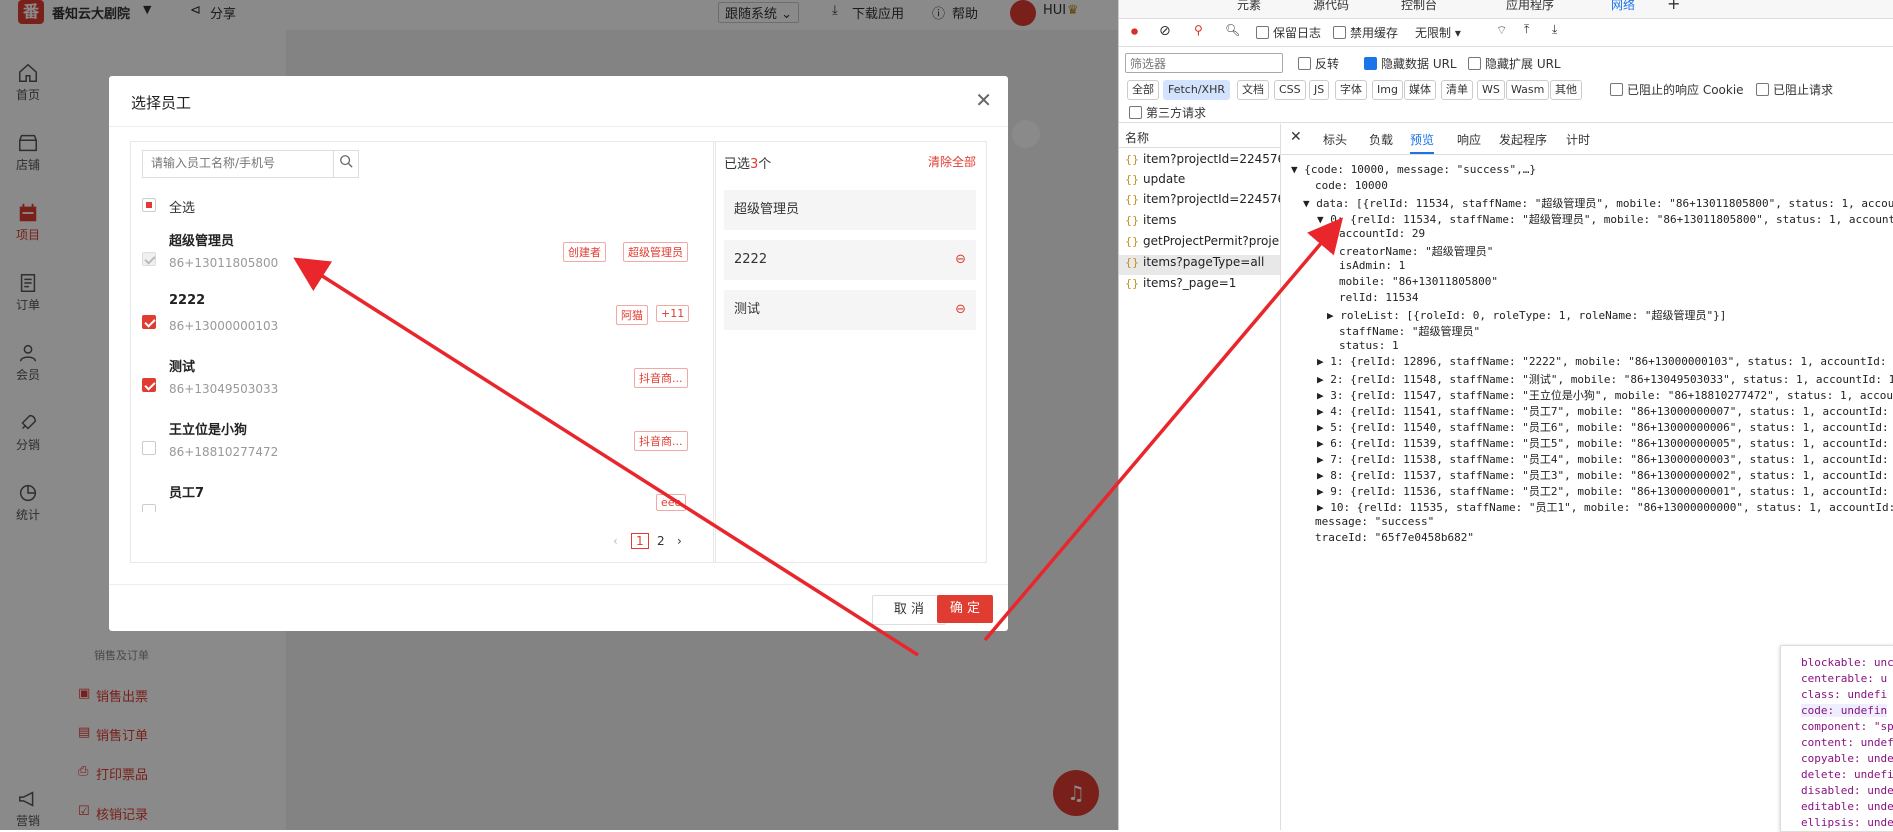 The image size is (1893, 832). Describe the element at coordinates (1163, 429) in the screenshot. I see `arrow-to-creator-field` at that location.